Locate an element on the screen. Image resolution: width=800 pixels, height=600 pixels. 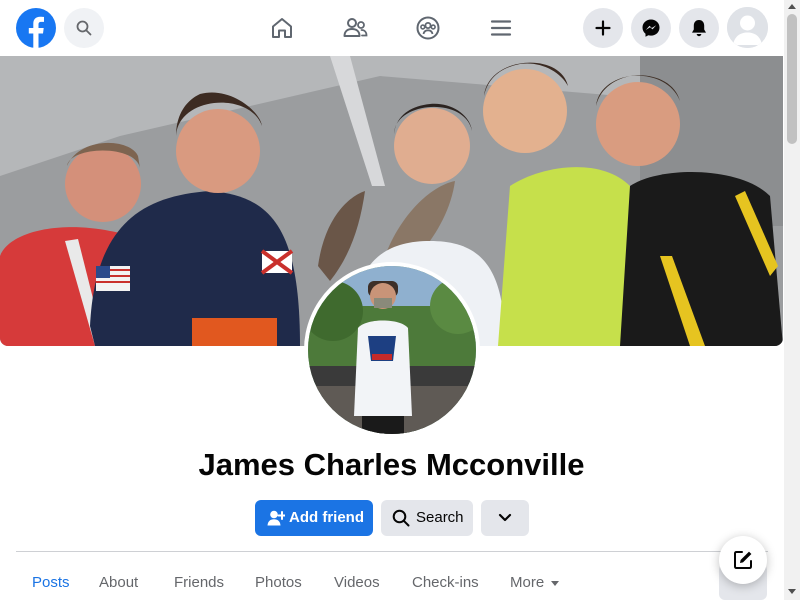
divider is located at coordinates (392, 551).